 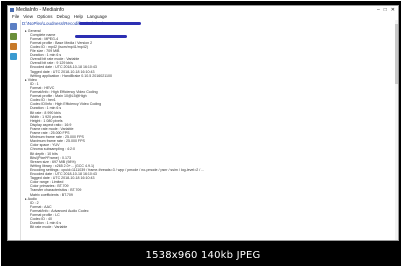 I want to click on title-bar: MediaInfo - Mediainfo – □ ✕, so click(x=203, y=9).